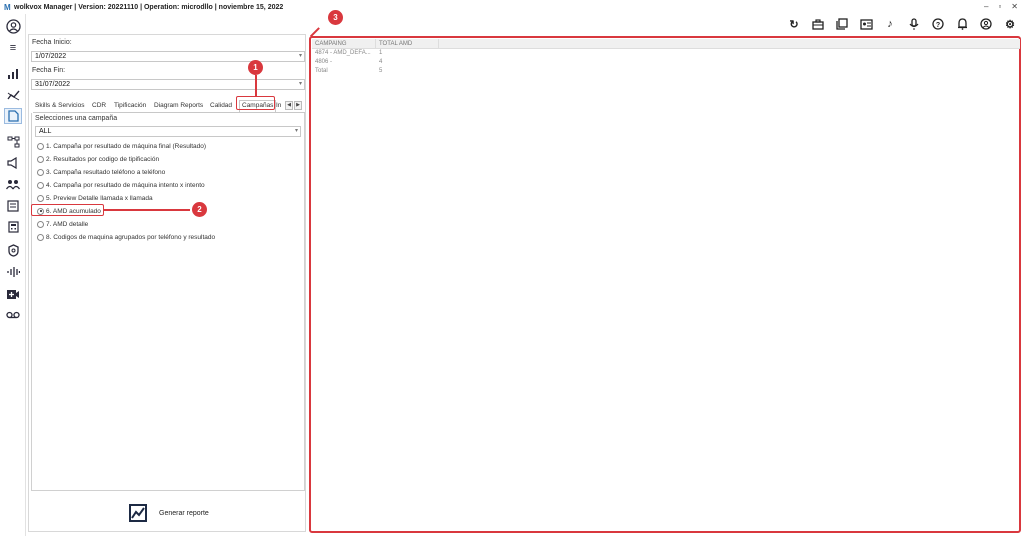  Describe the element at coordinates (344, 43) in the screenshot. I see `column-header-campaign: CAMPAING` at that location.